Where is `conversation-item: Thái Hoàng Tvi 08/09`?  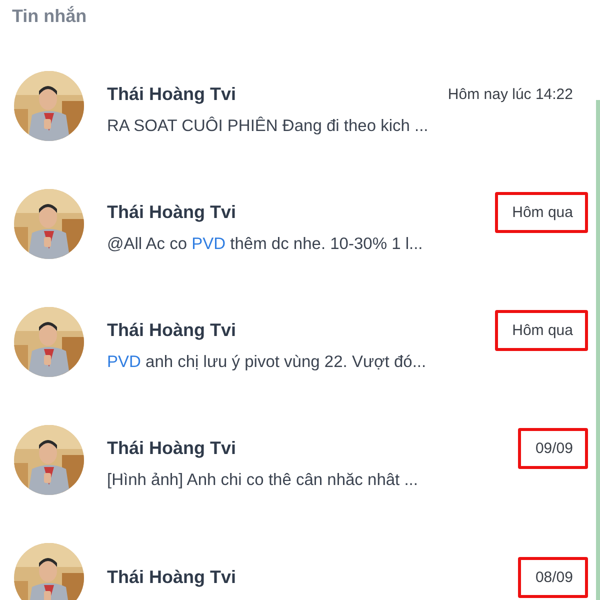 conversation-item: Thái Hoàng Tvi 08/09 is located at coordinates (300, 559).